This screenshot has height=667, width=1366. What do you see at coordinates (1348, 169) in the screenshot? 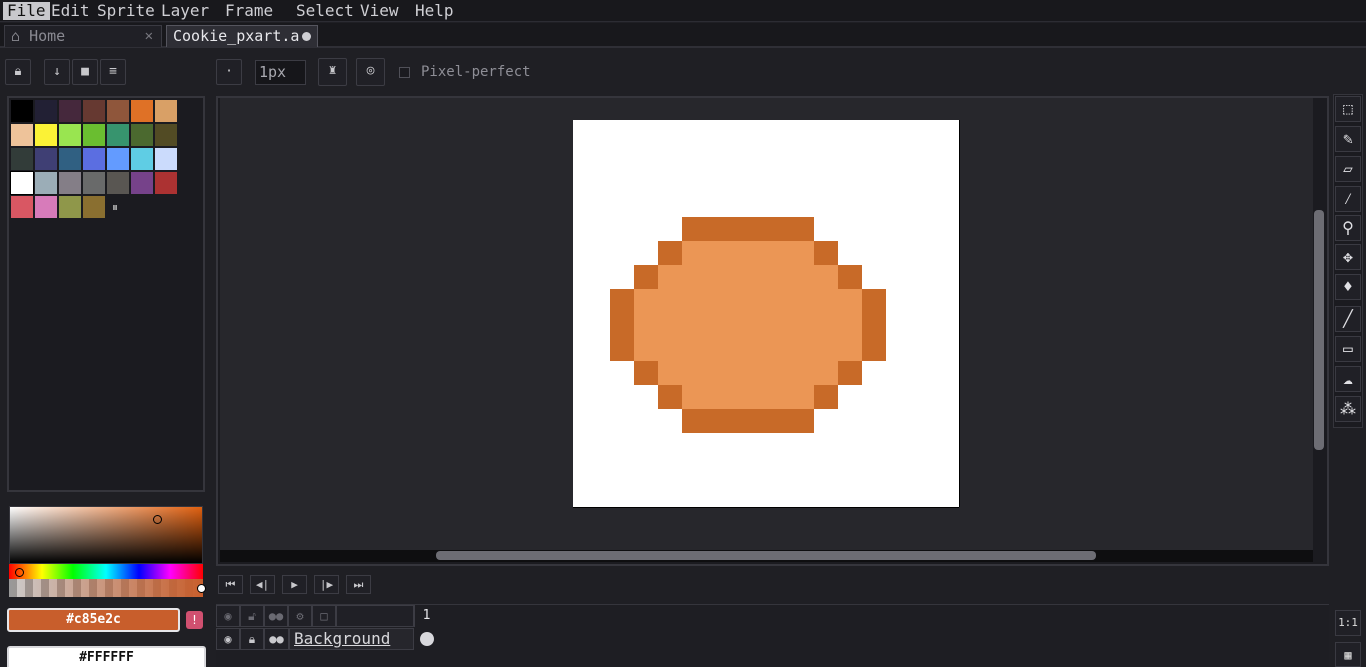
I see `eraser-icon: ▱` at bounding box center [1348, 169].